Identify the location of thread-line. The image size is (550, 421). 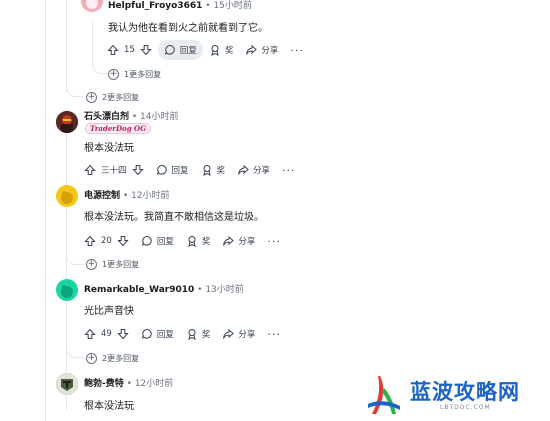
(66, 46).